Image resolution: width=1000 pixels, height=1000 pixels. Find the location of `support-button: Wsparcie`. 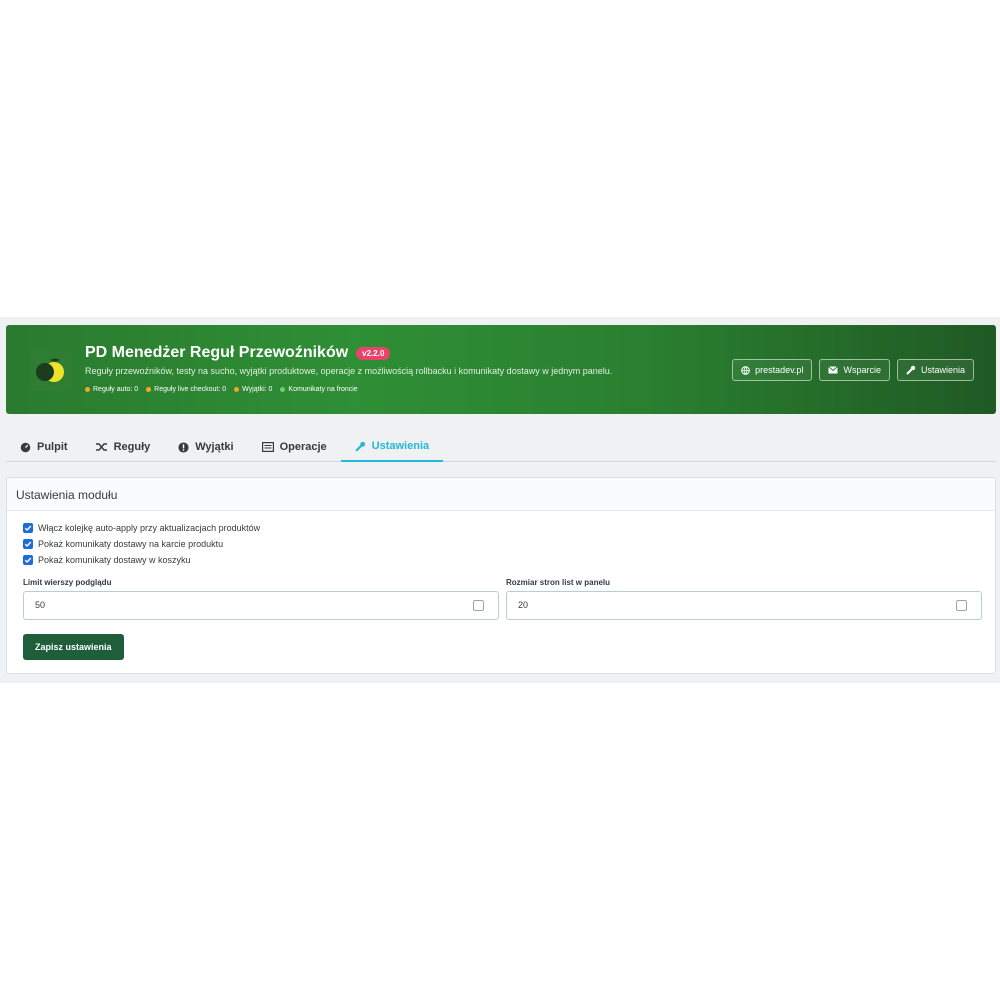

support-button: Wsparcie is located at coordinates (854, 370).